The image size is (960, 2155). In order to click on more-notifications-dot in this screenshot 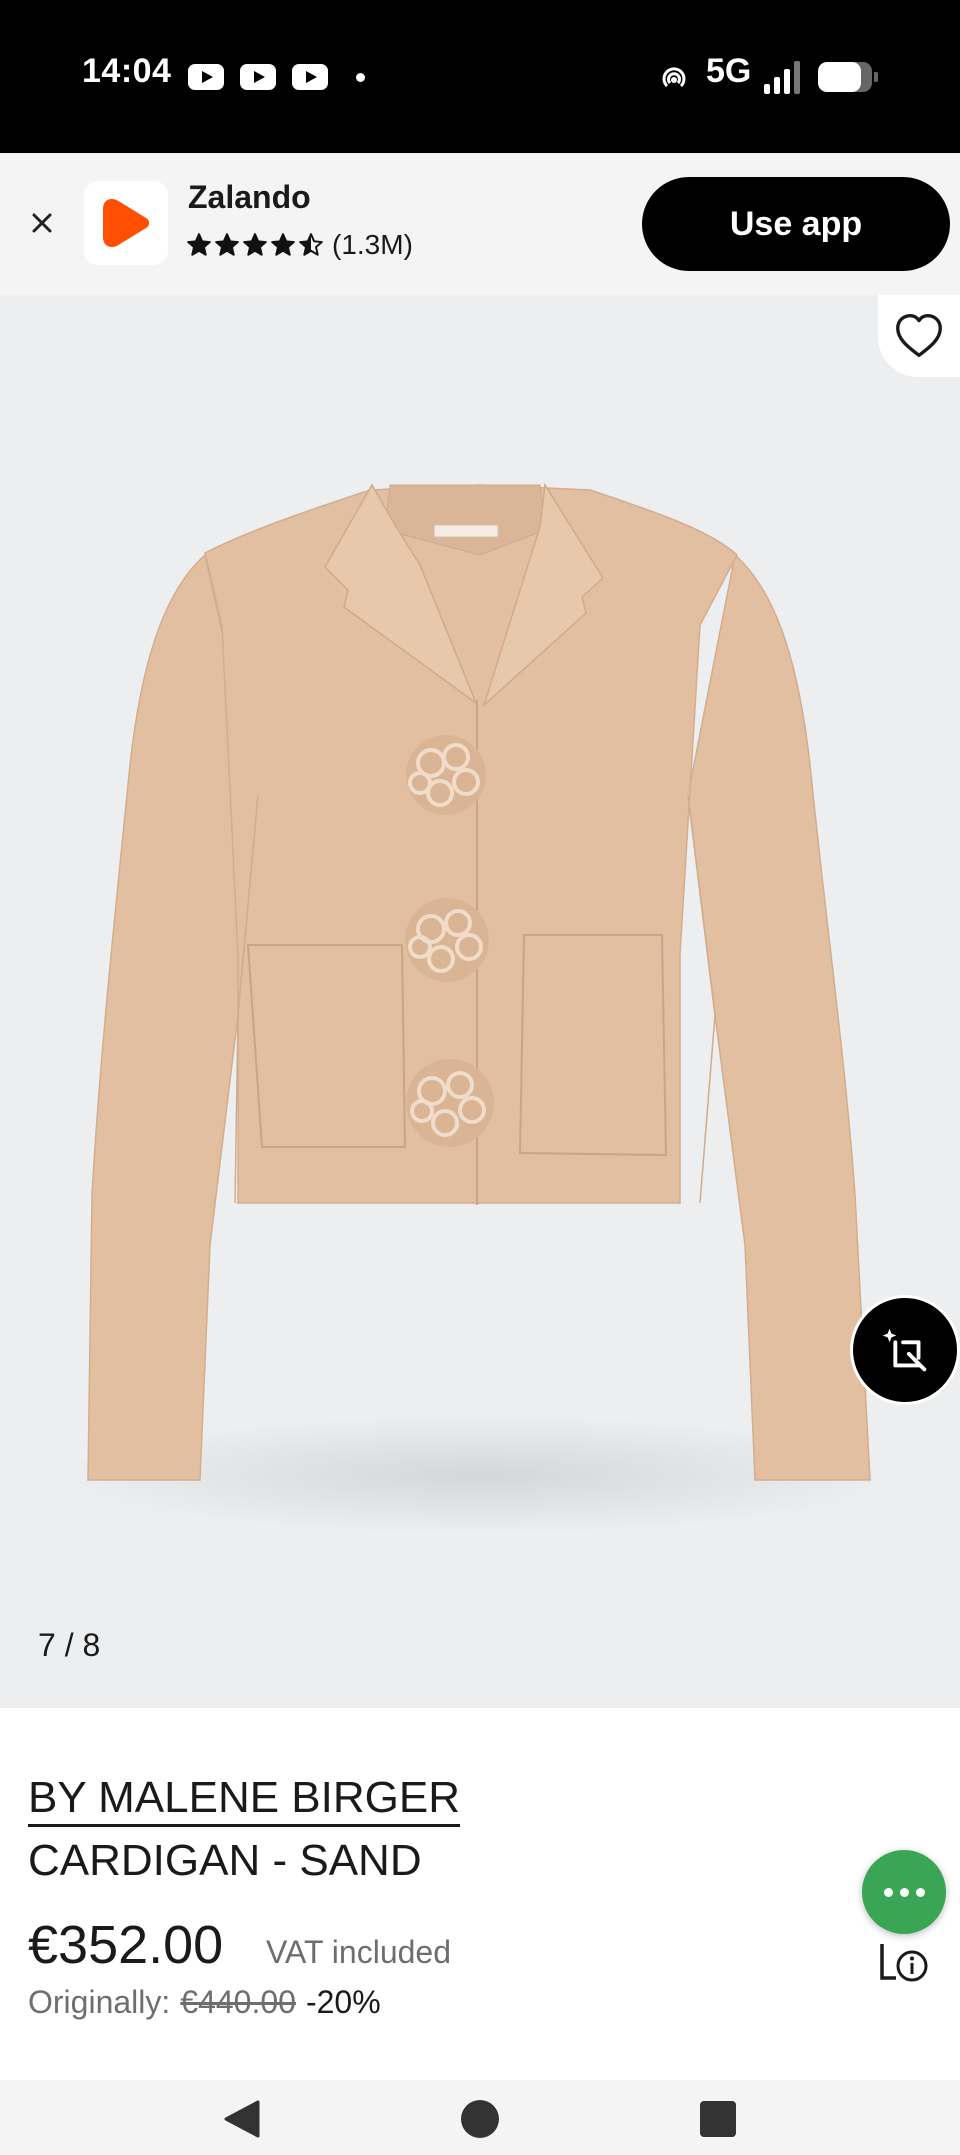, I will do `click(360, 77)`.